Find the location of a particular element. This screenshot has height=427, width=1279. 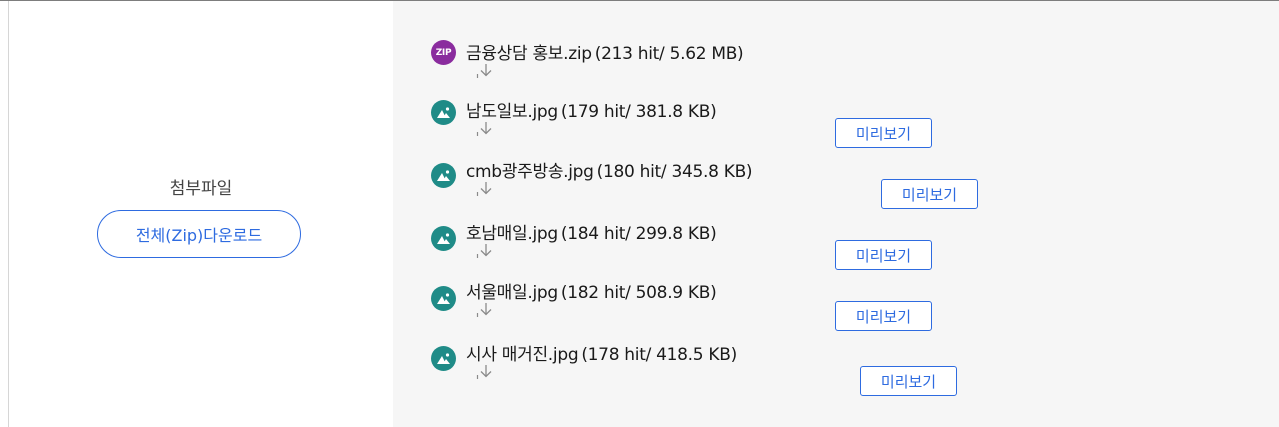

file-item: 서울매일.jpg (182 hit/ 508.9 KB) 미리보기 is located at coordinates (836, 302).